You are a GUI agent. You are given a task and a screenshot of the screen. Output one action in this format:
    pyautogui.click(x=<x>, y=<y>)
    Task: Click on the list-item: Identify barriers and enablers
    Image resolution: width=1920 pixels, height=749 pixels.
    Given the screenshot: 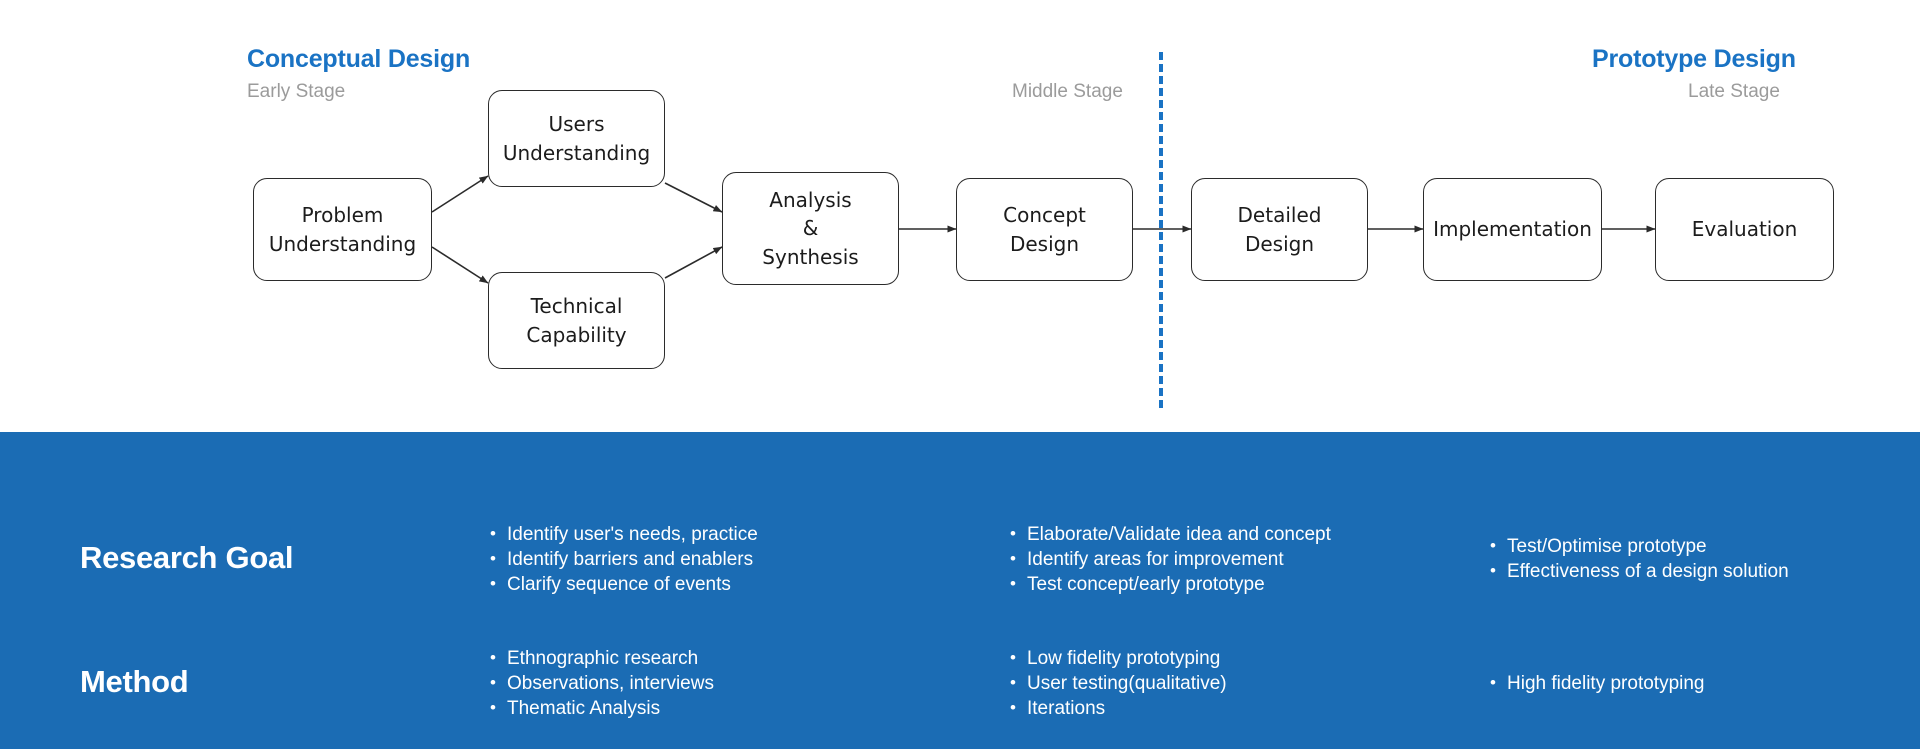 What is the action you would take?
    pyautogui.click(x=624, y=560)
    